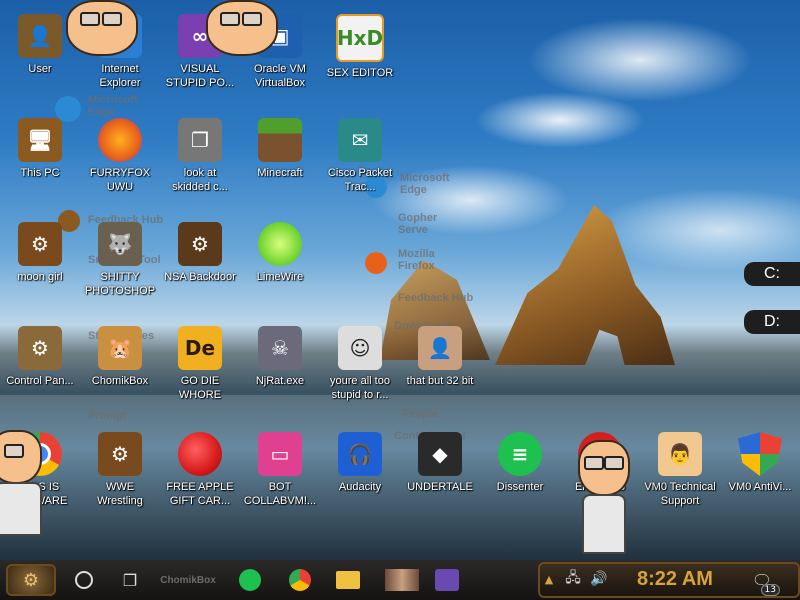  What do you see at coordinates (418, 224) in the screenshot?
I see `ghost-label-gopher: Gopher Serve` at bounding box center [418, 224].